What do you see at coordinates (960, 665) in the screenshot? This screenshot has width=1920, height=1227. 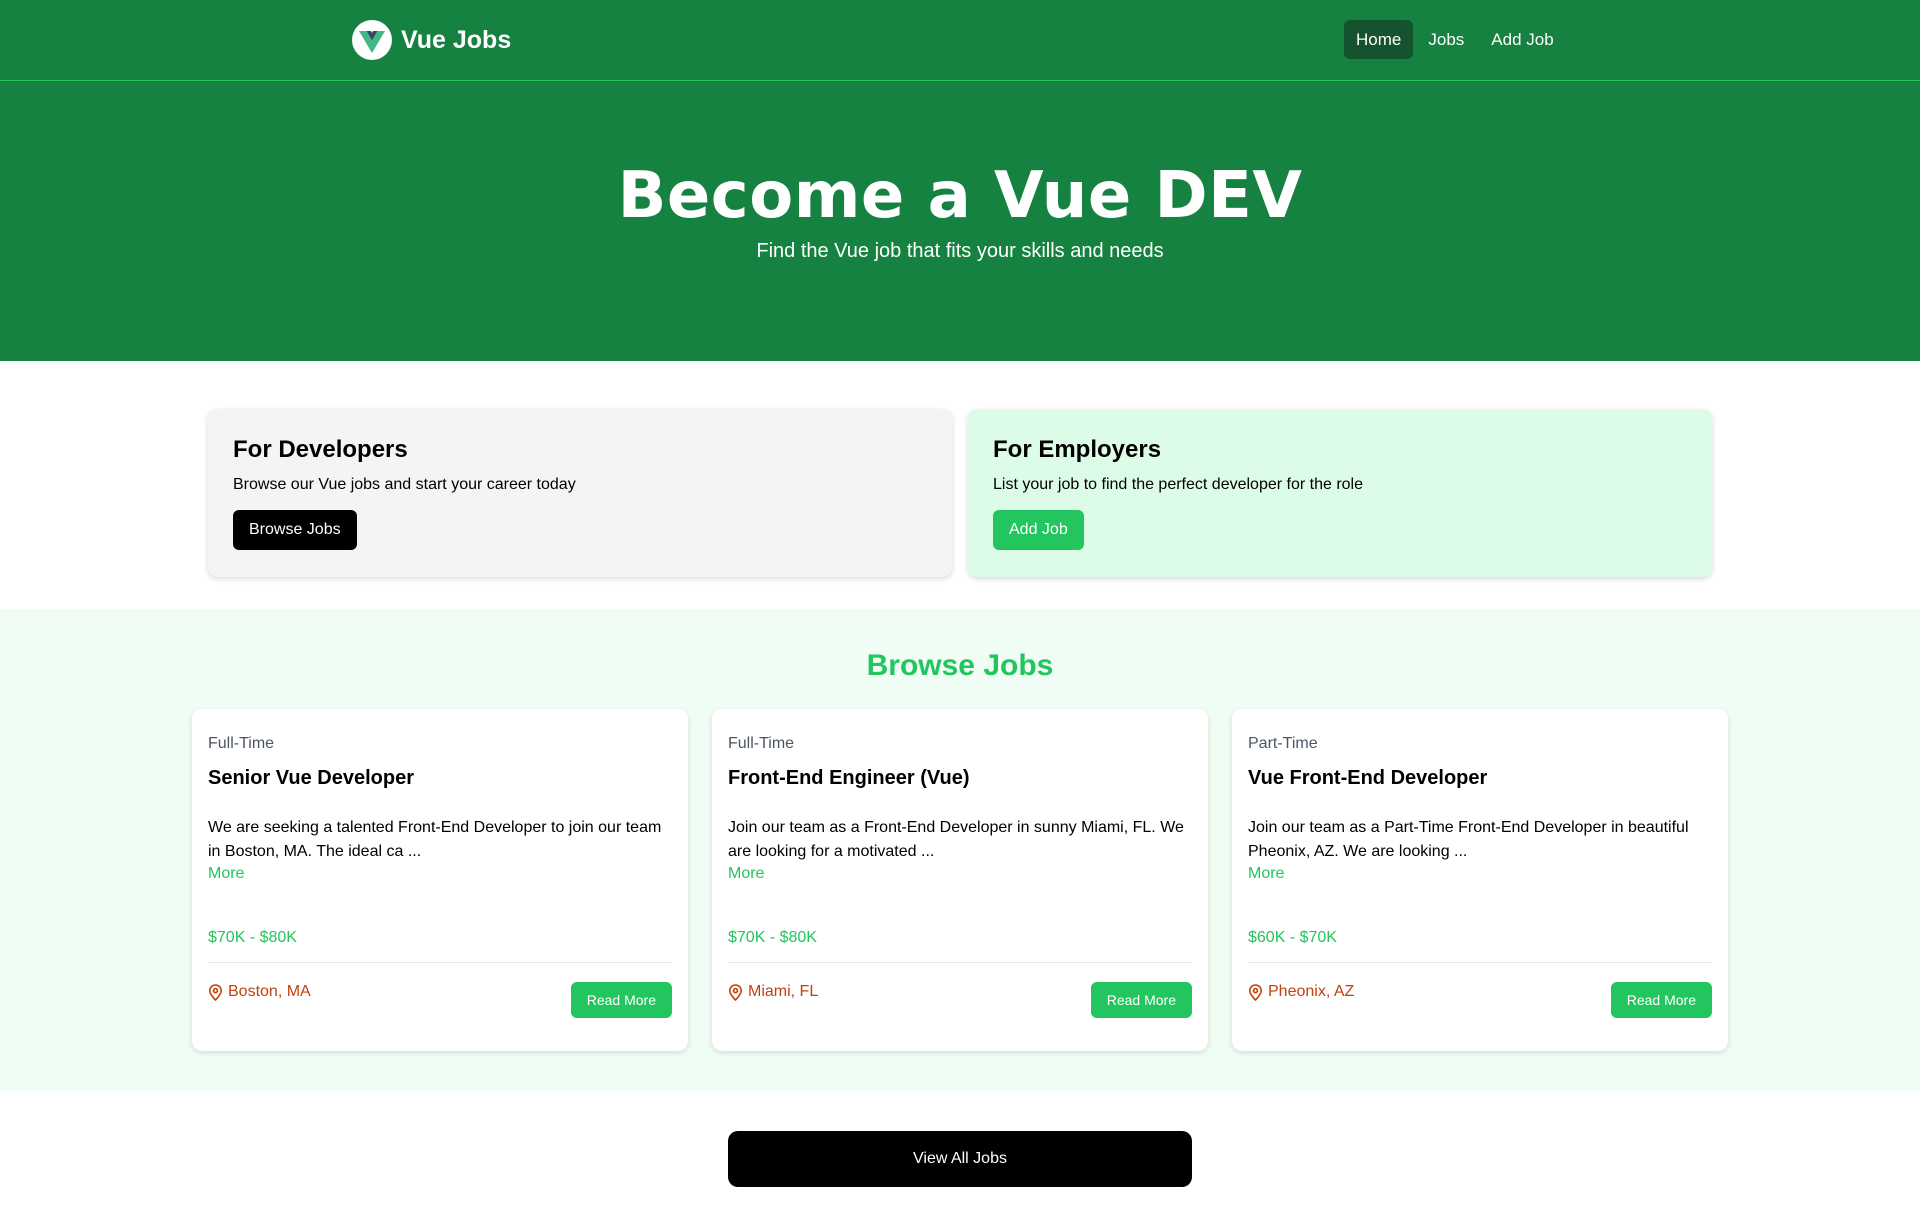 I see `browse-jobs-title: Browse Jobs` at bounding box center [960, 665].